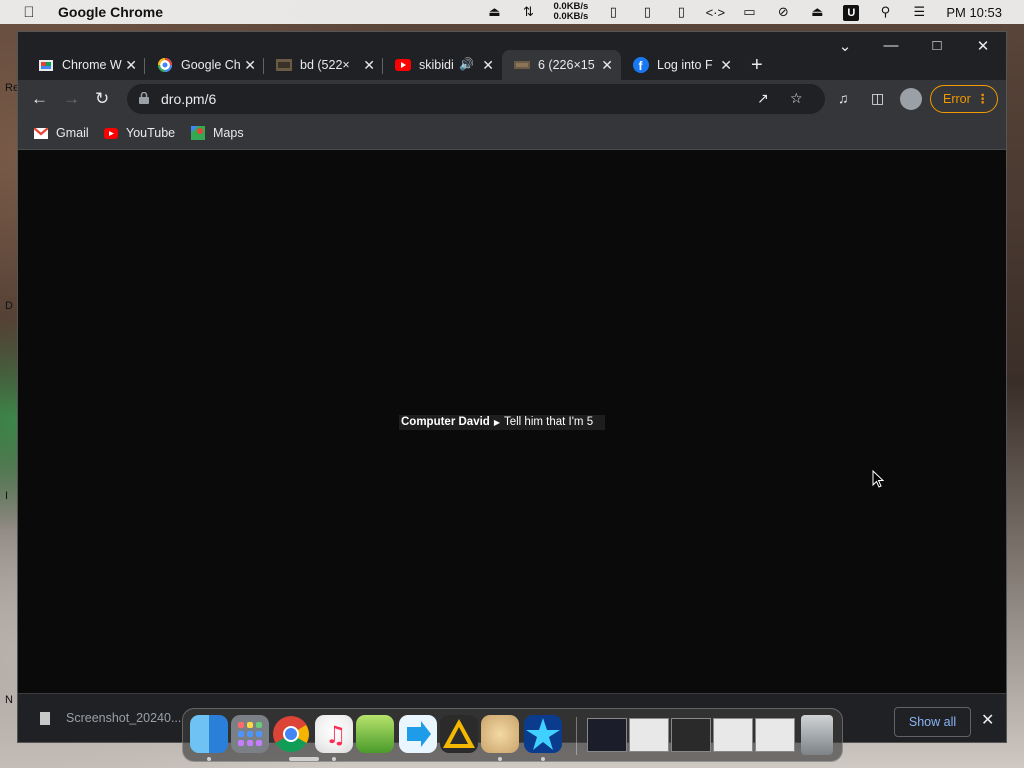 This screenshot has width=1024, height=768. I want to click on app-name: Google Chrome, so click(110, 12).